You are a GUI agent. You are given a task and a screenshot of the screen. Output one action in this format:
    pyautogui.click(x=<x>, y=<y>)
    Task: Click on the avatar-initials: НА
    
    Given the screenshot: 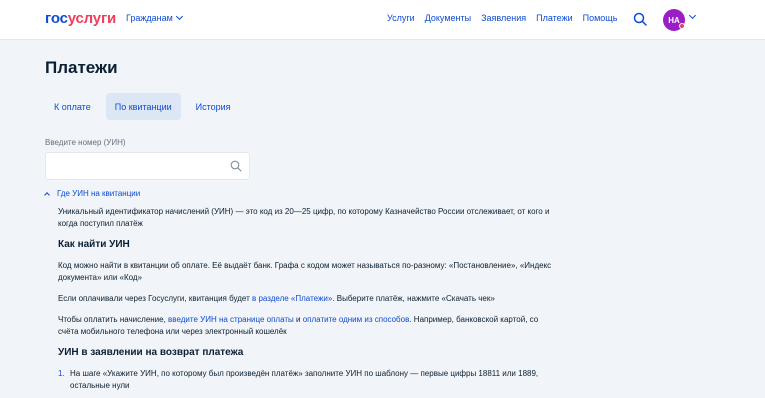 What is the action you would take?
    pyautogui.click(x=674, y=20)
    